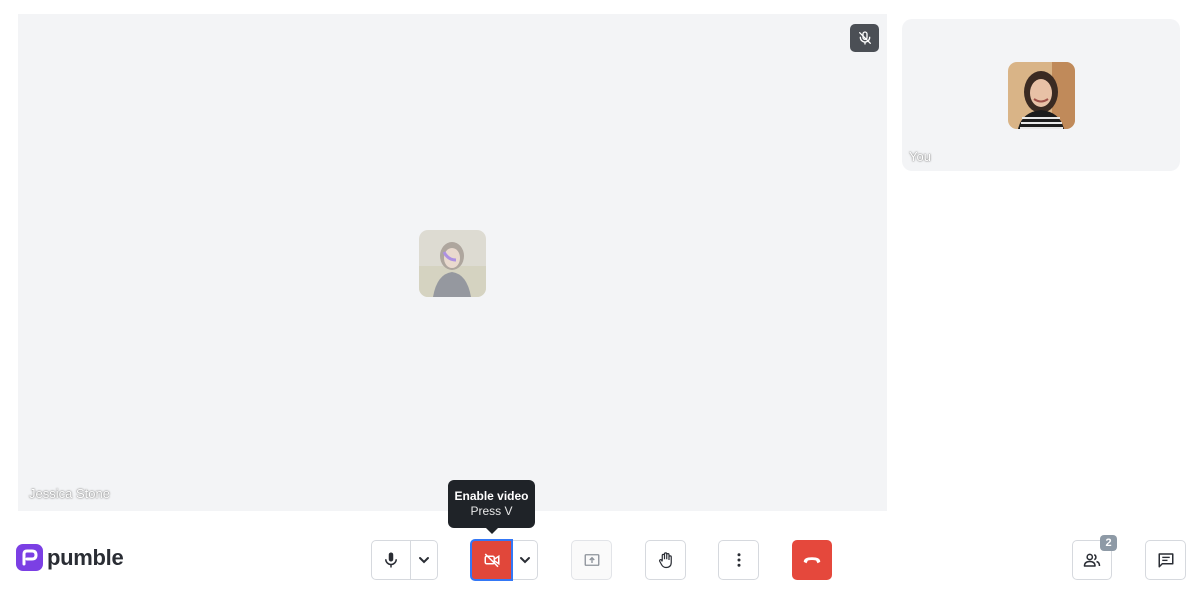 Image resolution: width=1200 pixels, height=594 pixels. I want to click on chat-button, so click(1165, 560).